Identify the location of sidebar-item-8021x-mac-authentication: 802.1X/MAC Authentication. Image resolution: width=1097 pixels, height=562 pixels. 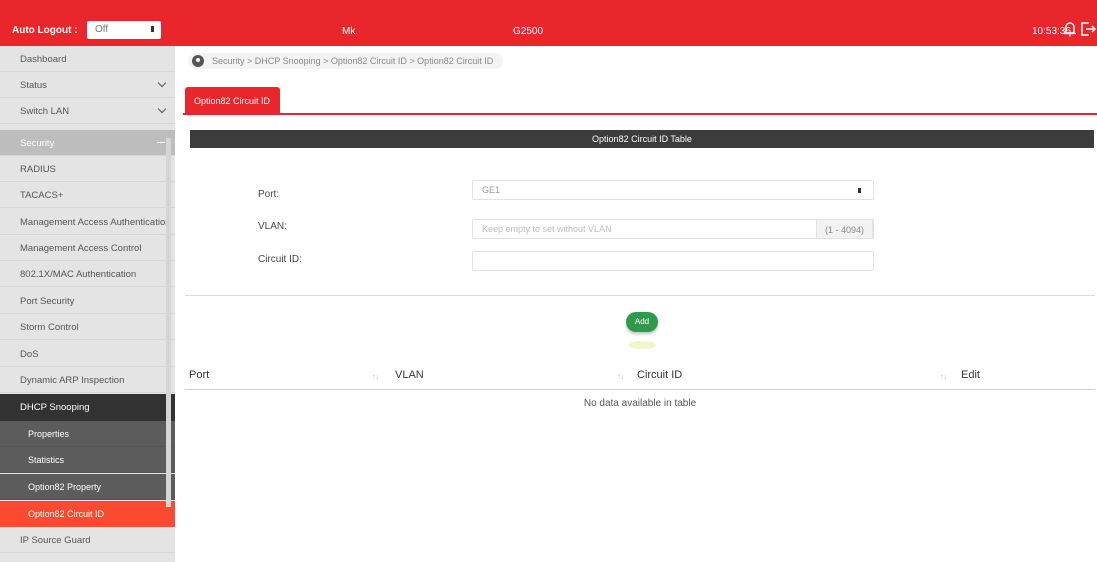
(87, 274).